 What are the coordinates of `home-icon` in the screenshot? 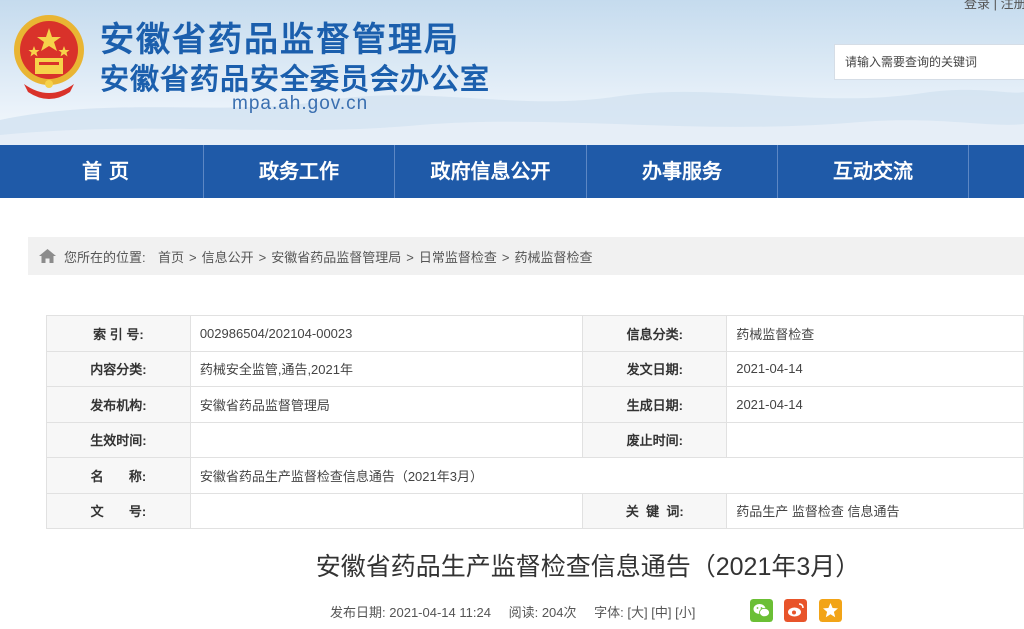 It's located at (47, 256).